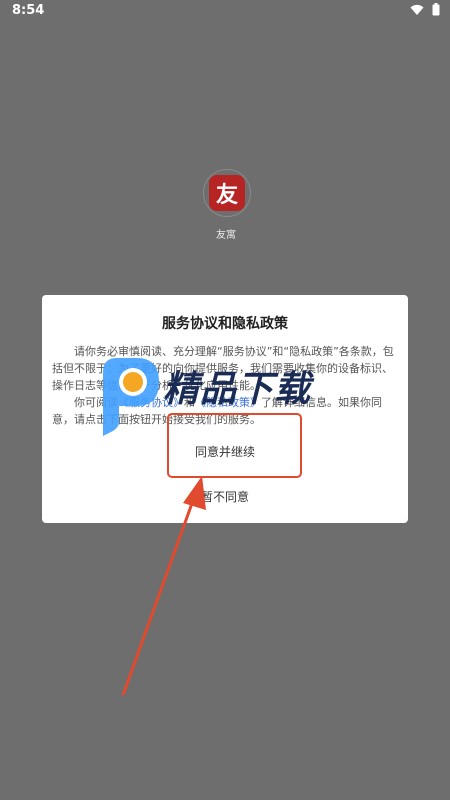 This screenshot has height=800, width=450. Describe the element at coordinates (131, 397) in the screenshot. I see `watermark-logo-icon` at that location.